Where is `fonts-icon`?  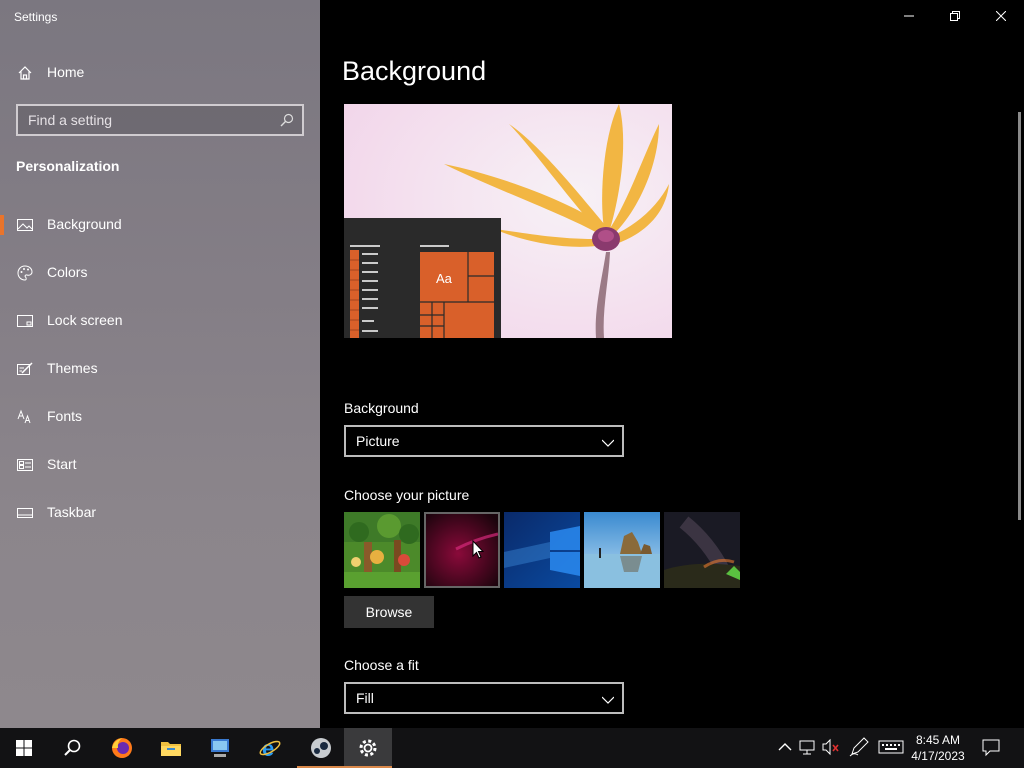
fonts-icon is located at coordinates (25, 417).